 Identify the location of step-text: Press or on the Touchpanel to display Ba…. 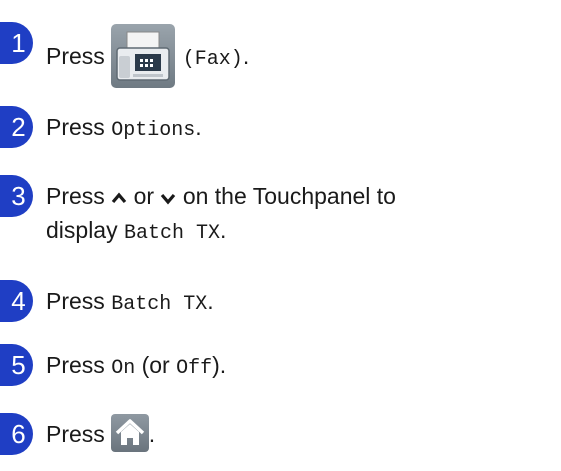
(221, 215).